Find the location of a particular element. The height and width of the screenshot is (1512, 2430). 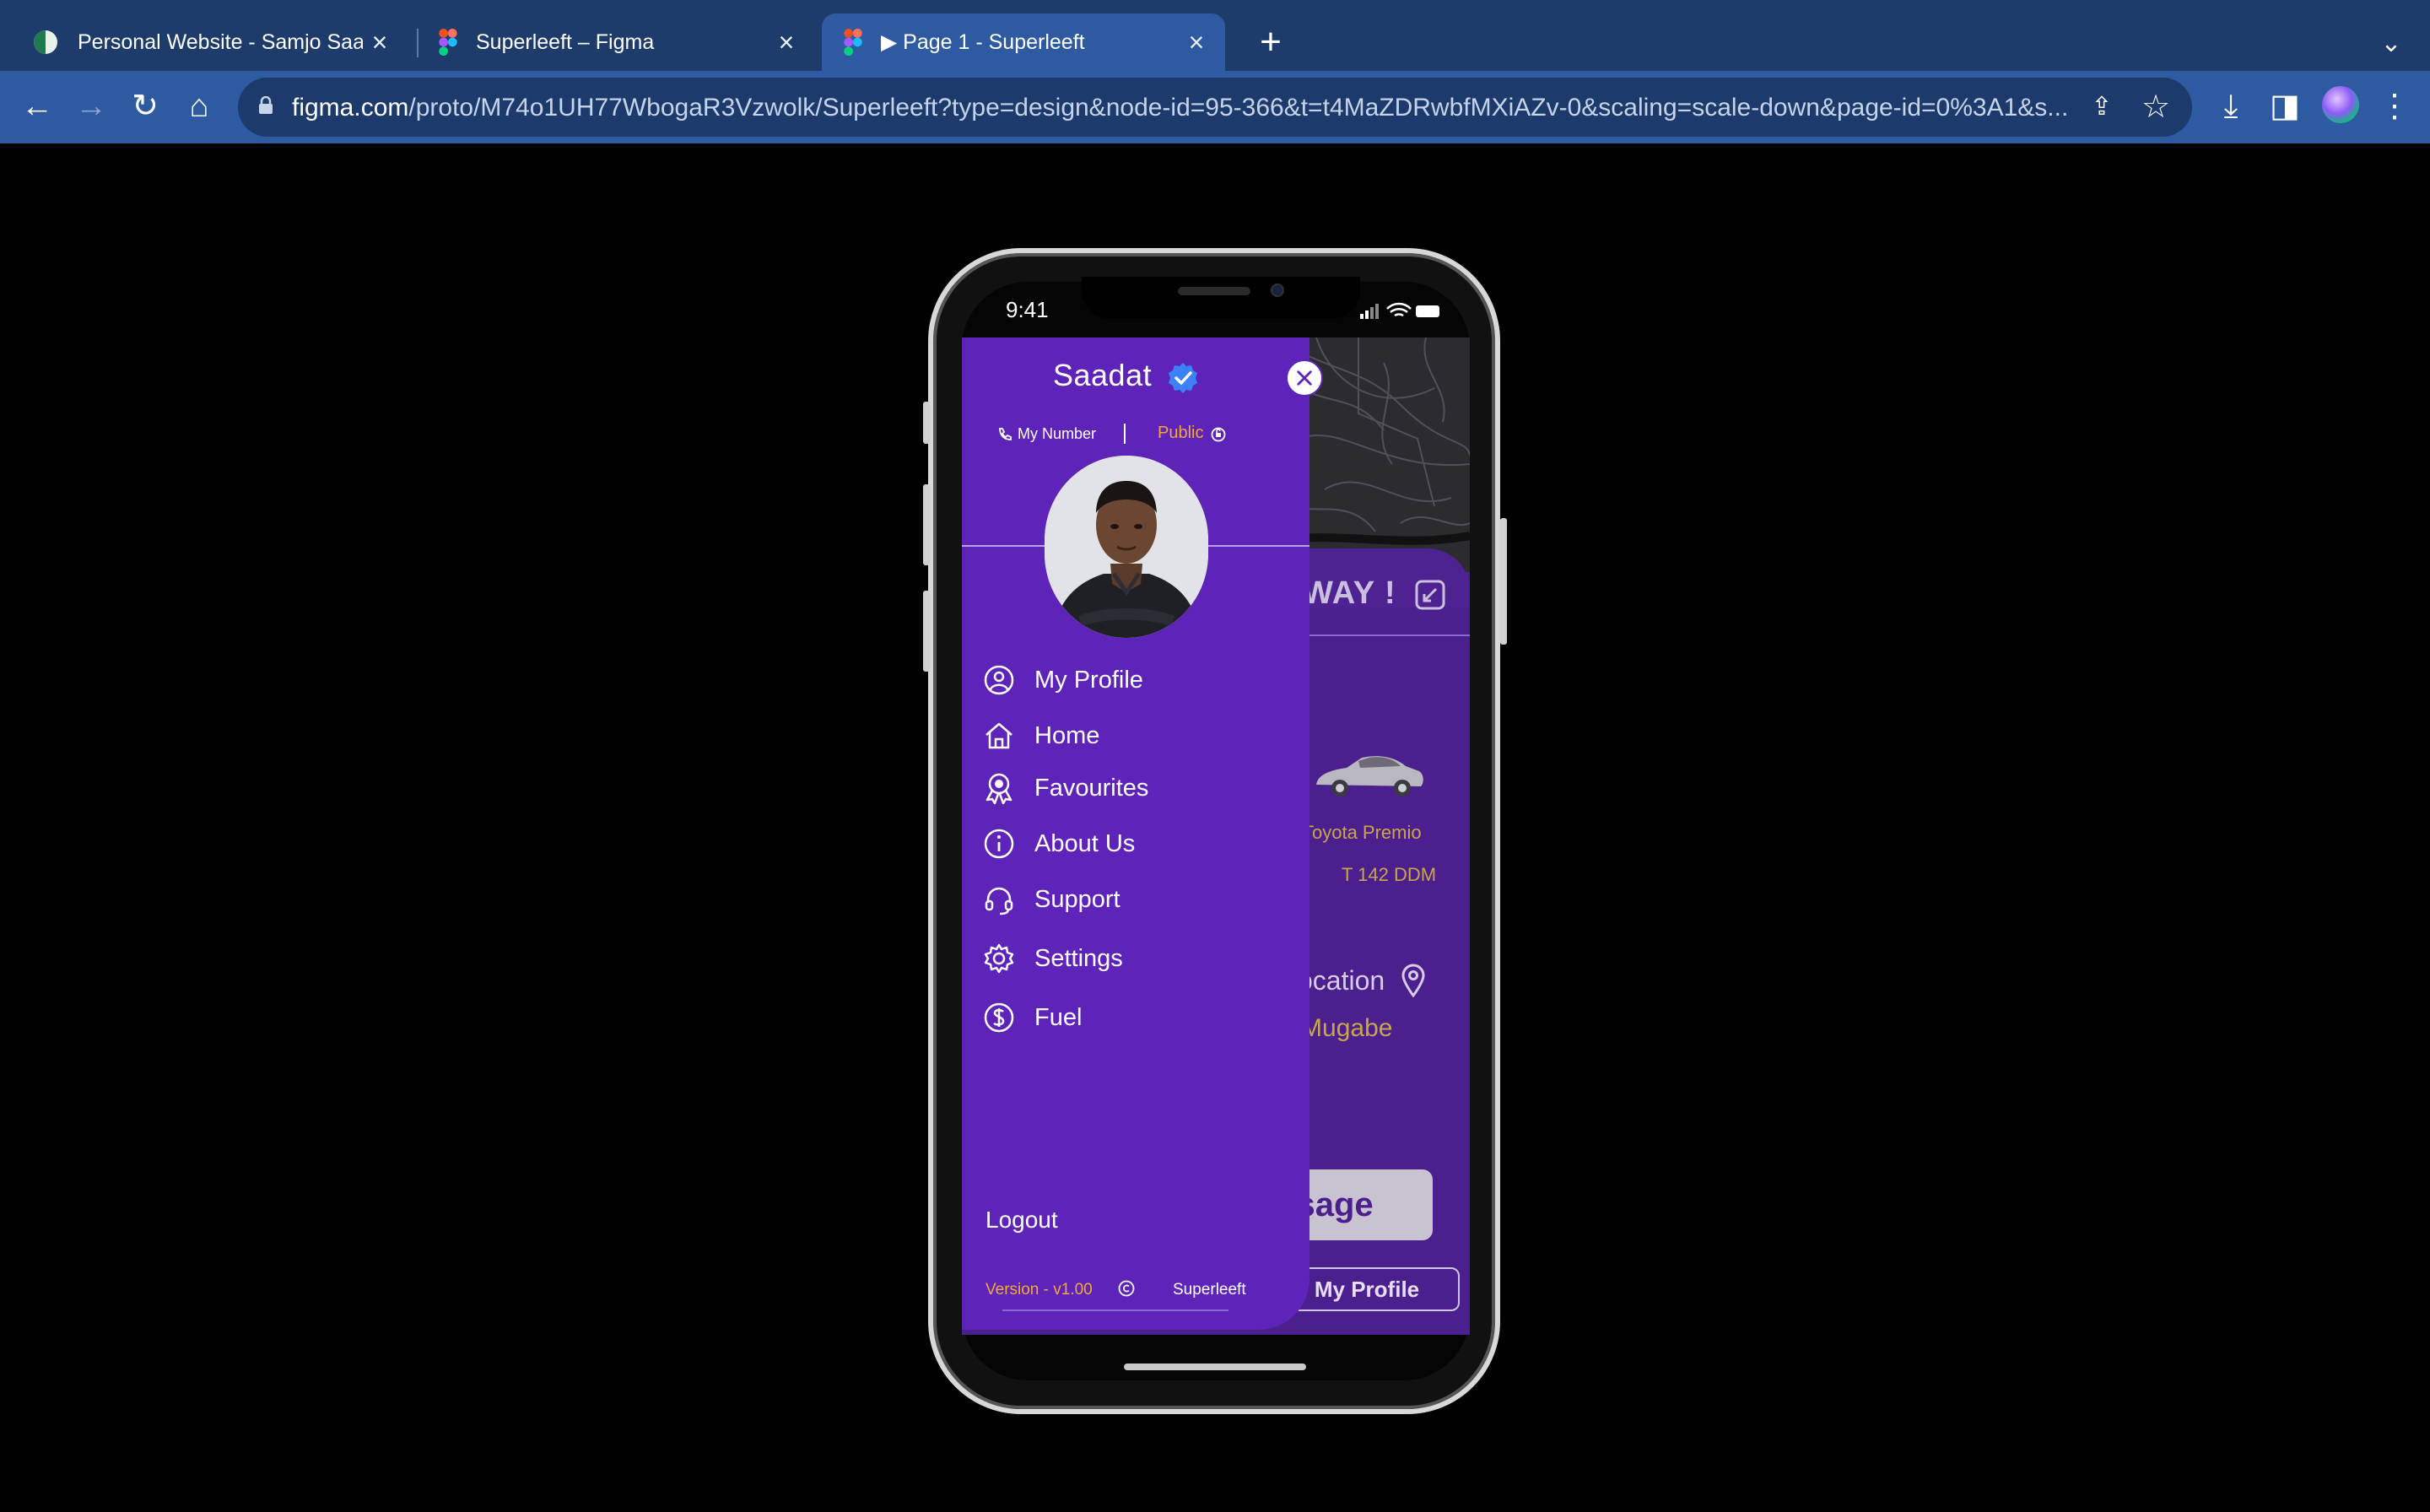

forward-icon: → is located at coordinates (91, 106).